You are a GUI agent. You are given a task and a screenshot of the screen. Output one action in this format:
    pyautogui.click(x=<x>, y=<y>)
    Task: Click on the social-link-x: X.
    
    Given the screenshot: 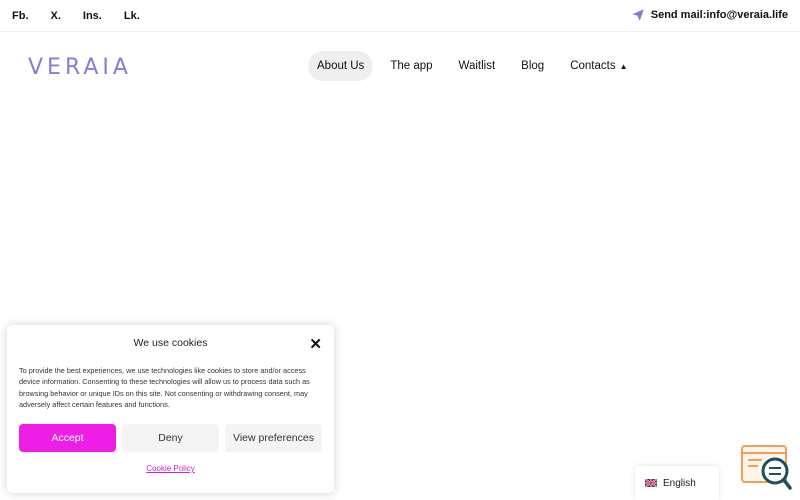 What is the action you would take?
    pyautogui.click(x=56, y=16)
    